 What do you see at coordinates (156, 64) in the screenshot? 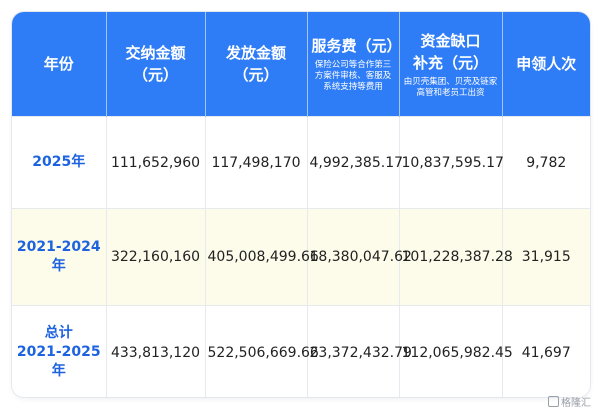
I see `header-paid-amount: 交纳金额 （元）` at bounding box center [156, 64].